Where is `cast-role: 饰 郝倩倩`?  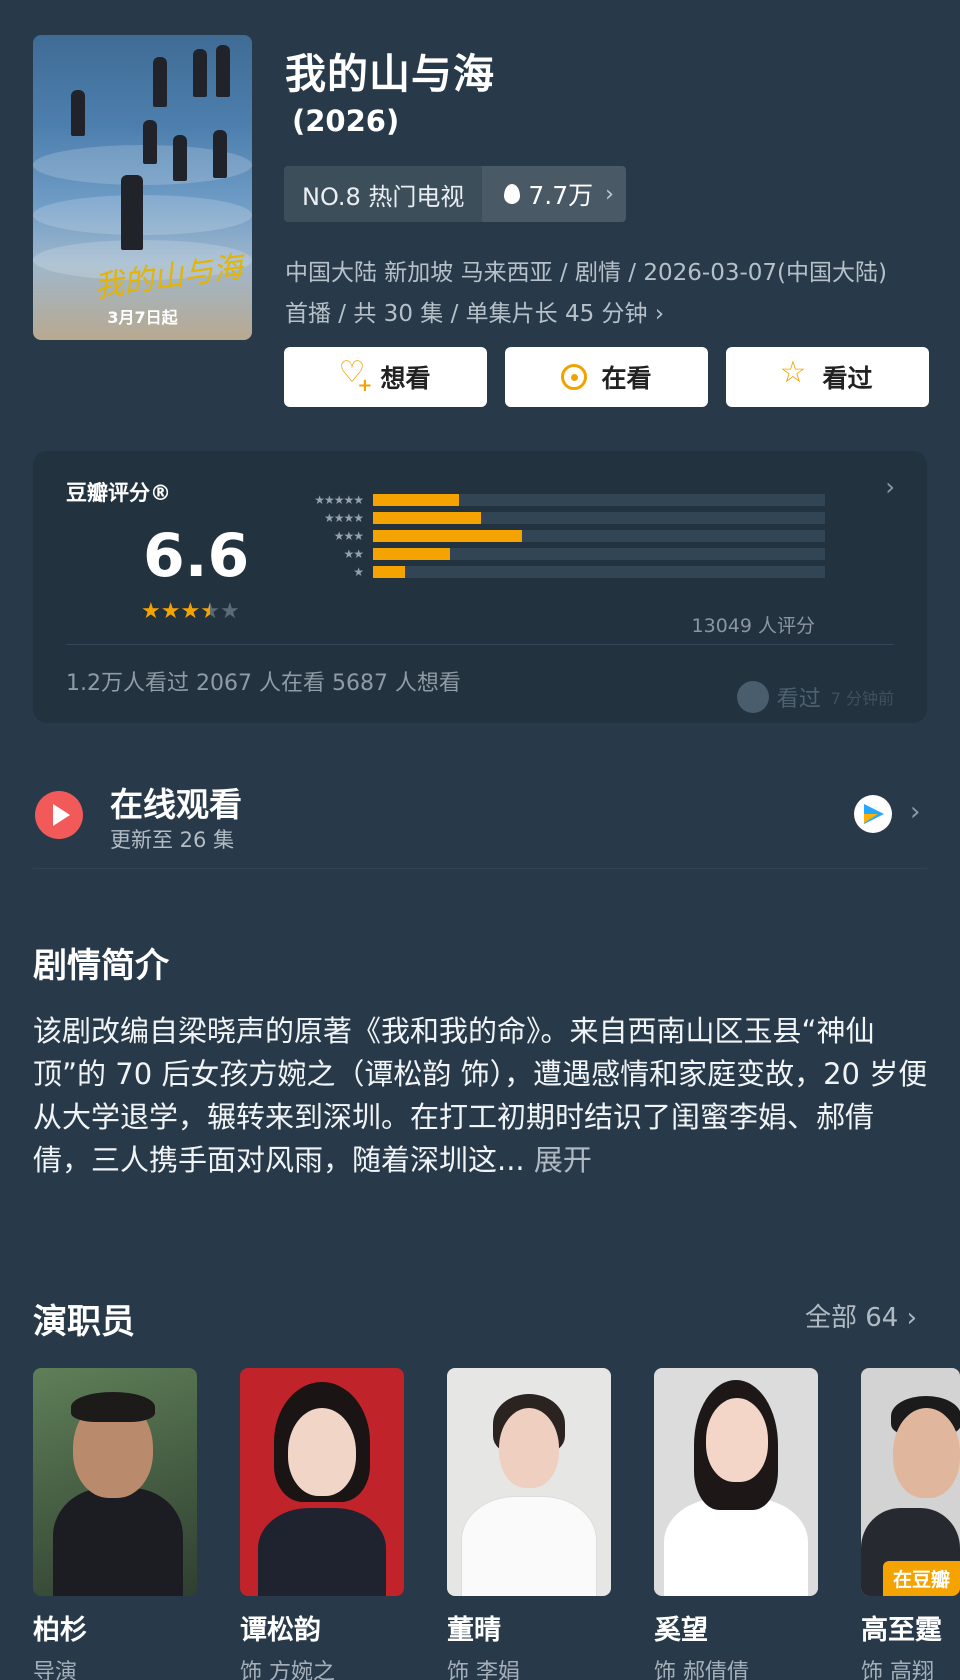
cast-role: 饰 郝倩倩 is located at coordinates (701, 1670).